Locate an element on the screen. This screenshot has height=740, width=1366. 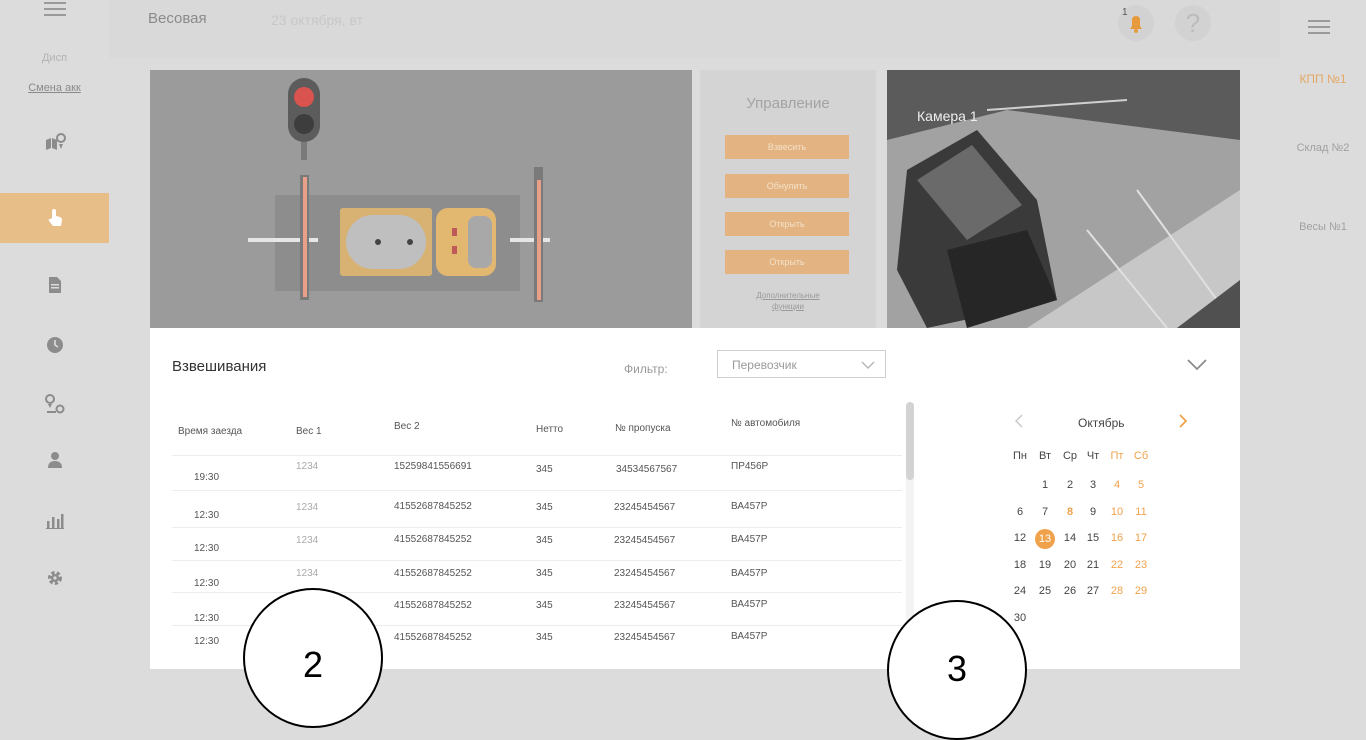
weekday-fri: Пт is located at coordinates (1117, 456).